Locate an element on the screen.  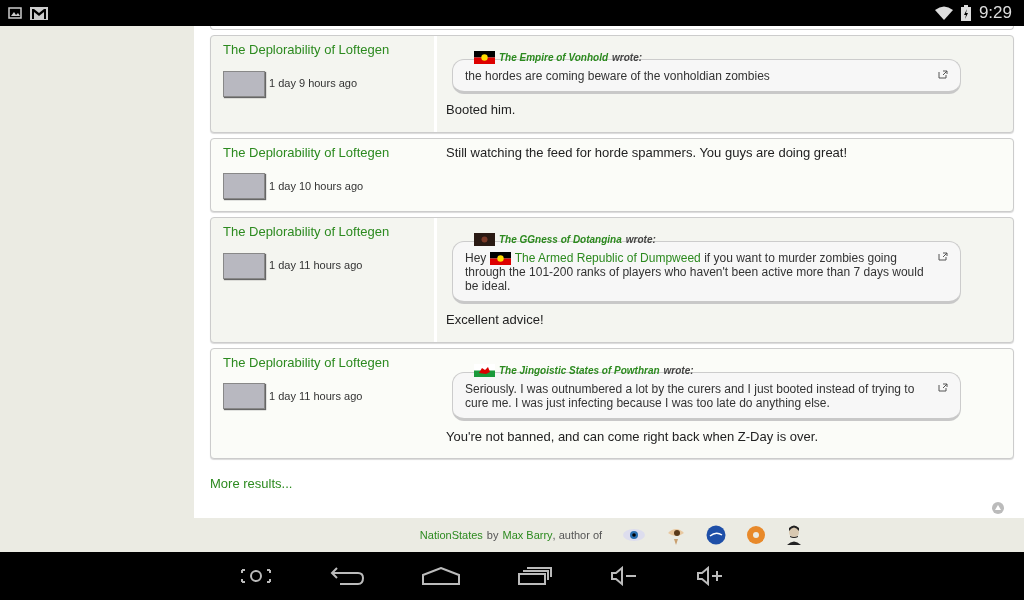
quote-text: the hordes are coming beware of the vonholdian zombies is located at coordinates (618, 76).